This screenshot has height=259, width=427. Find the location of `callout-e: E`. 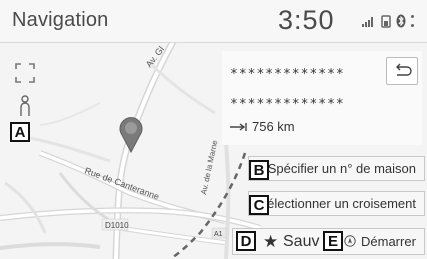

callout-e: E is located at coordinates (333, 241).